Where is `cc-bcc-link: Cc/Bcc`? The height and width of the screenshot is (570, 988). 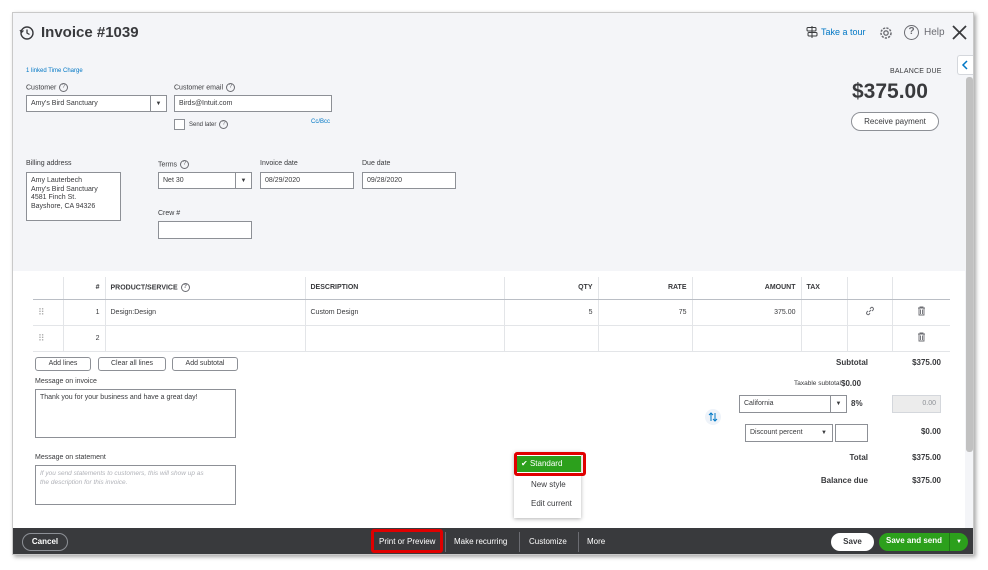 cc-bcc-link: Cc/Bcc is located at coordinates (320, 122).